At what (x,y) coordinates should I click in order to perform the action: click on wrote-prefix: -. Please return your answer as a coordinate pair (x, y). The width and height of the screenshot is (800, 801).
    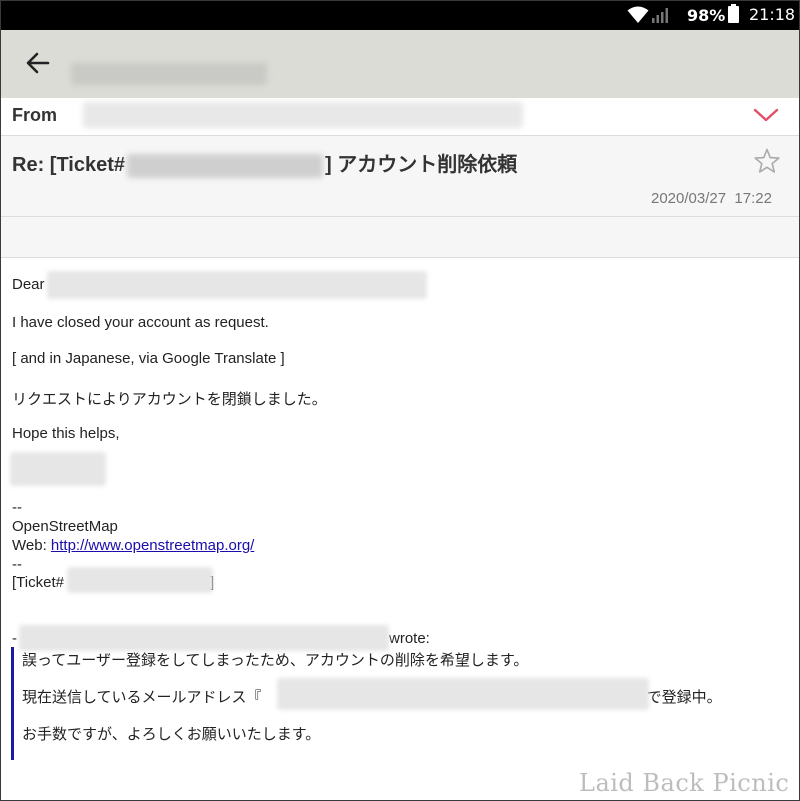
    Looking at the image, I should click on (14, 638).